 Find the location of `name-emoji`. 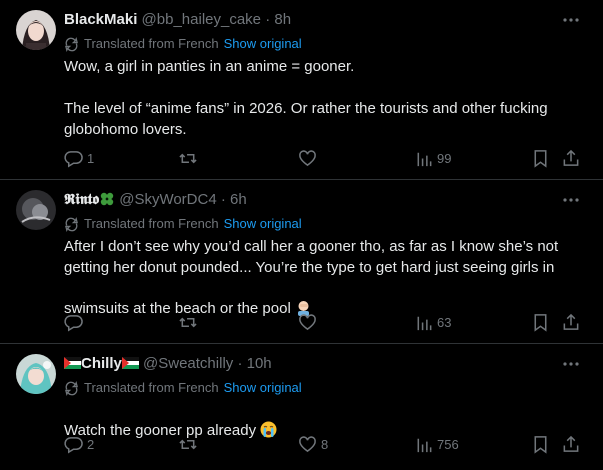

name-emoji is located at coordinates (107, 199).